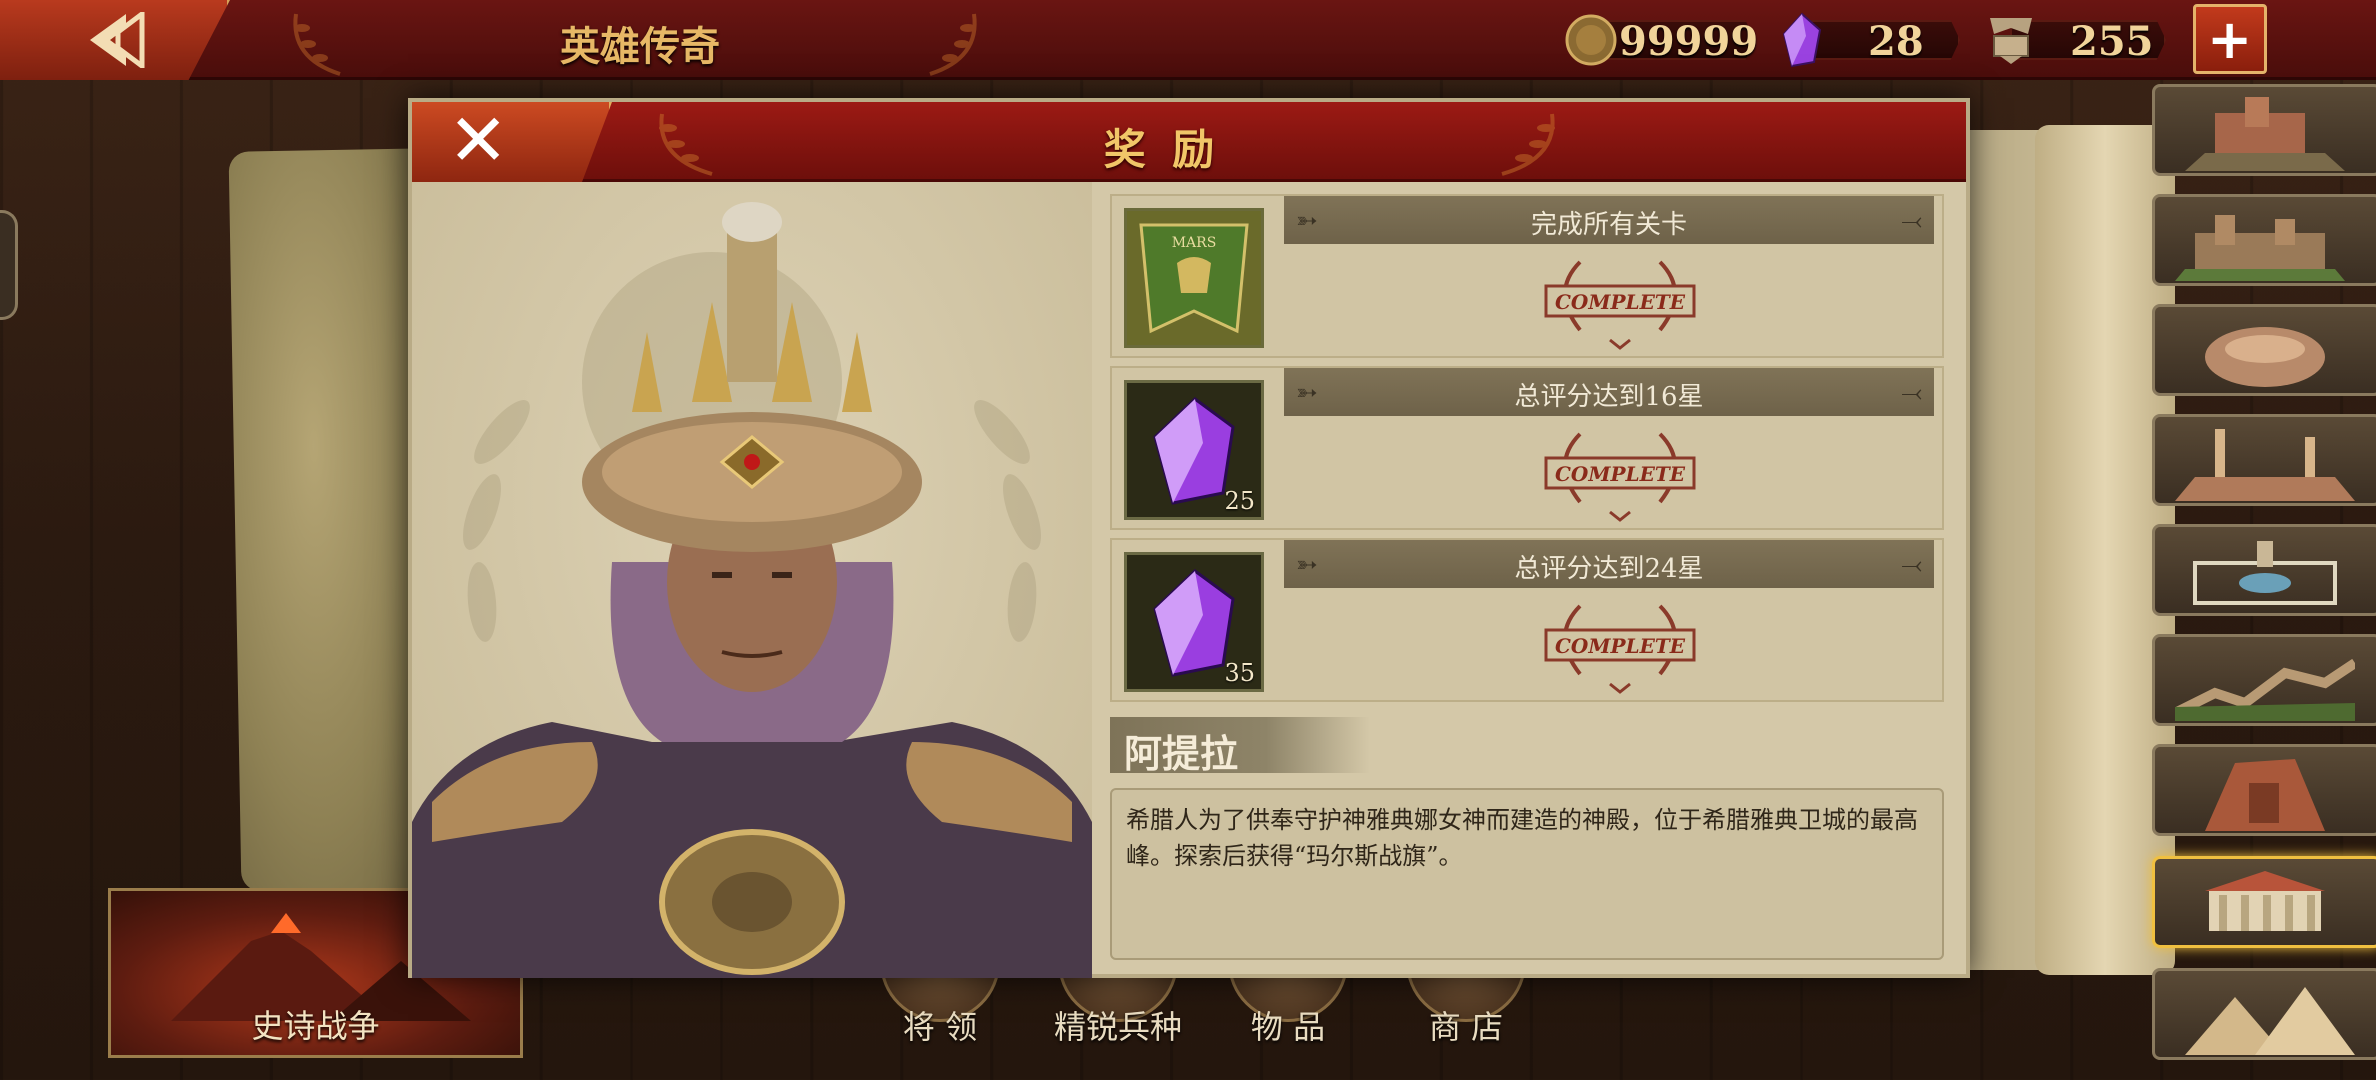 The image size is (2376, 1080). I want to click on condition-text: 总评分达到24星, so click(1609, 569).